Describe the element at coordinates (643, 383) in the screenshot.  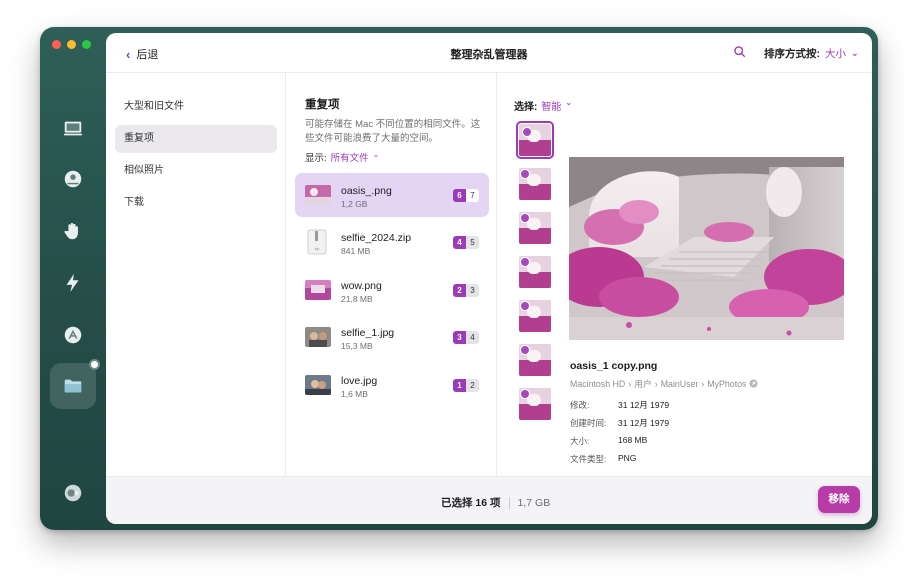
I see `path-segment: 用户` at that location.